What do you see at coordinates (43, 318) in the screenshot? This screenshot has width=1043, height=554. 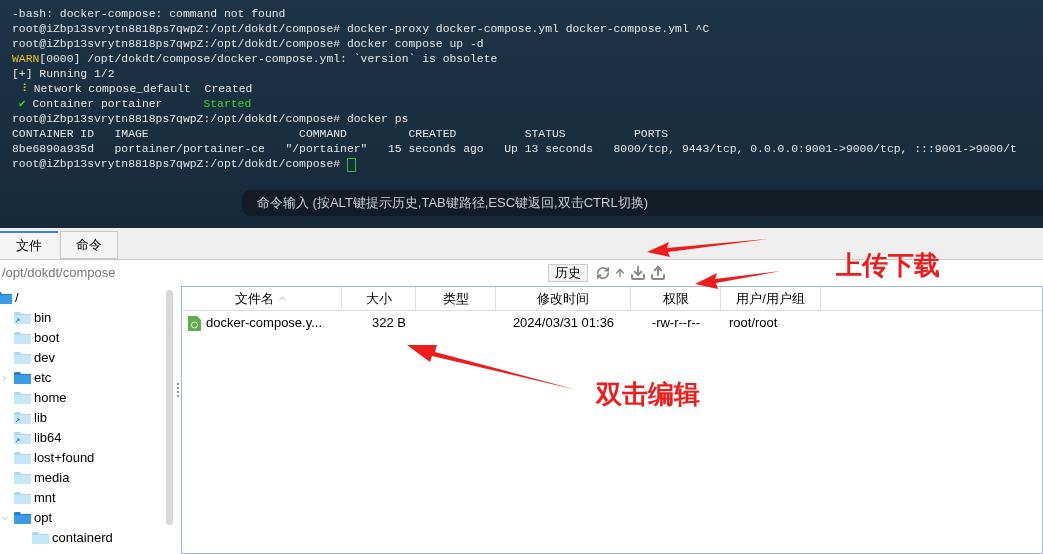 I see `tree-item: bin` at bounding box center [43, 318].